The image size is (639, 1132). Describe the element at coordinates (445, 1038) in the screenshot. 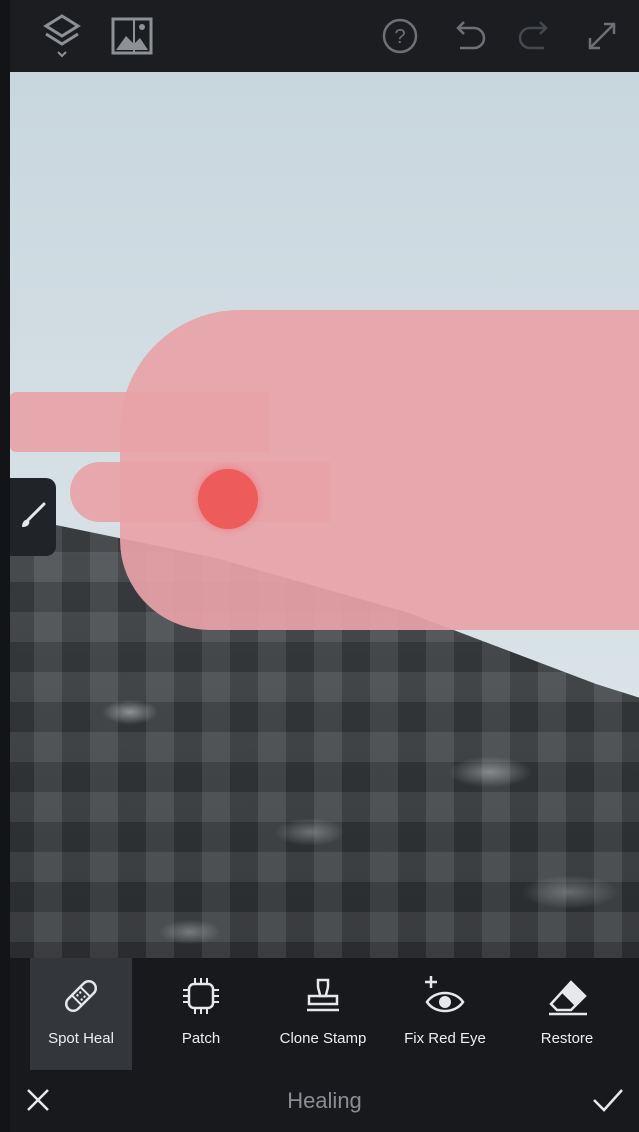

I see `tool-label: Fix Red Eye` at that location.